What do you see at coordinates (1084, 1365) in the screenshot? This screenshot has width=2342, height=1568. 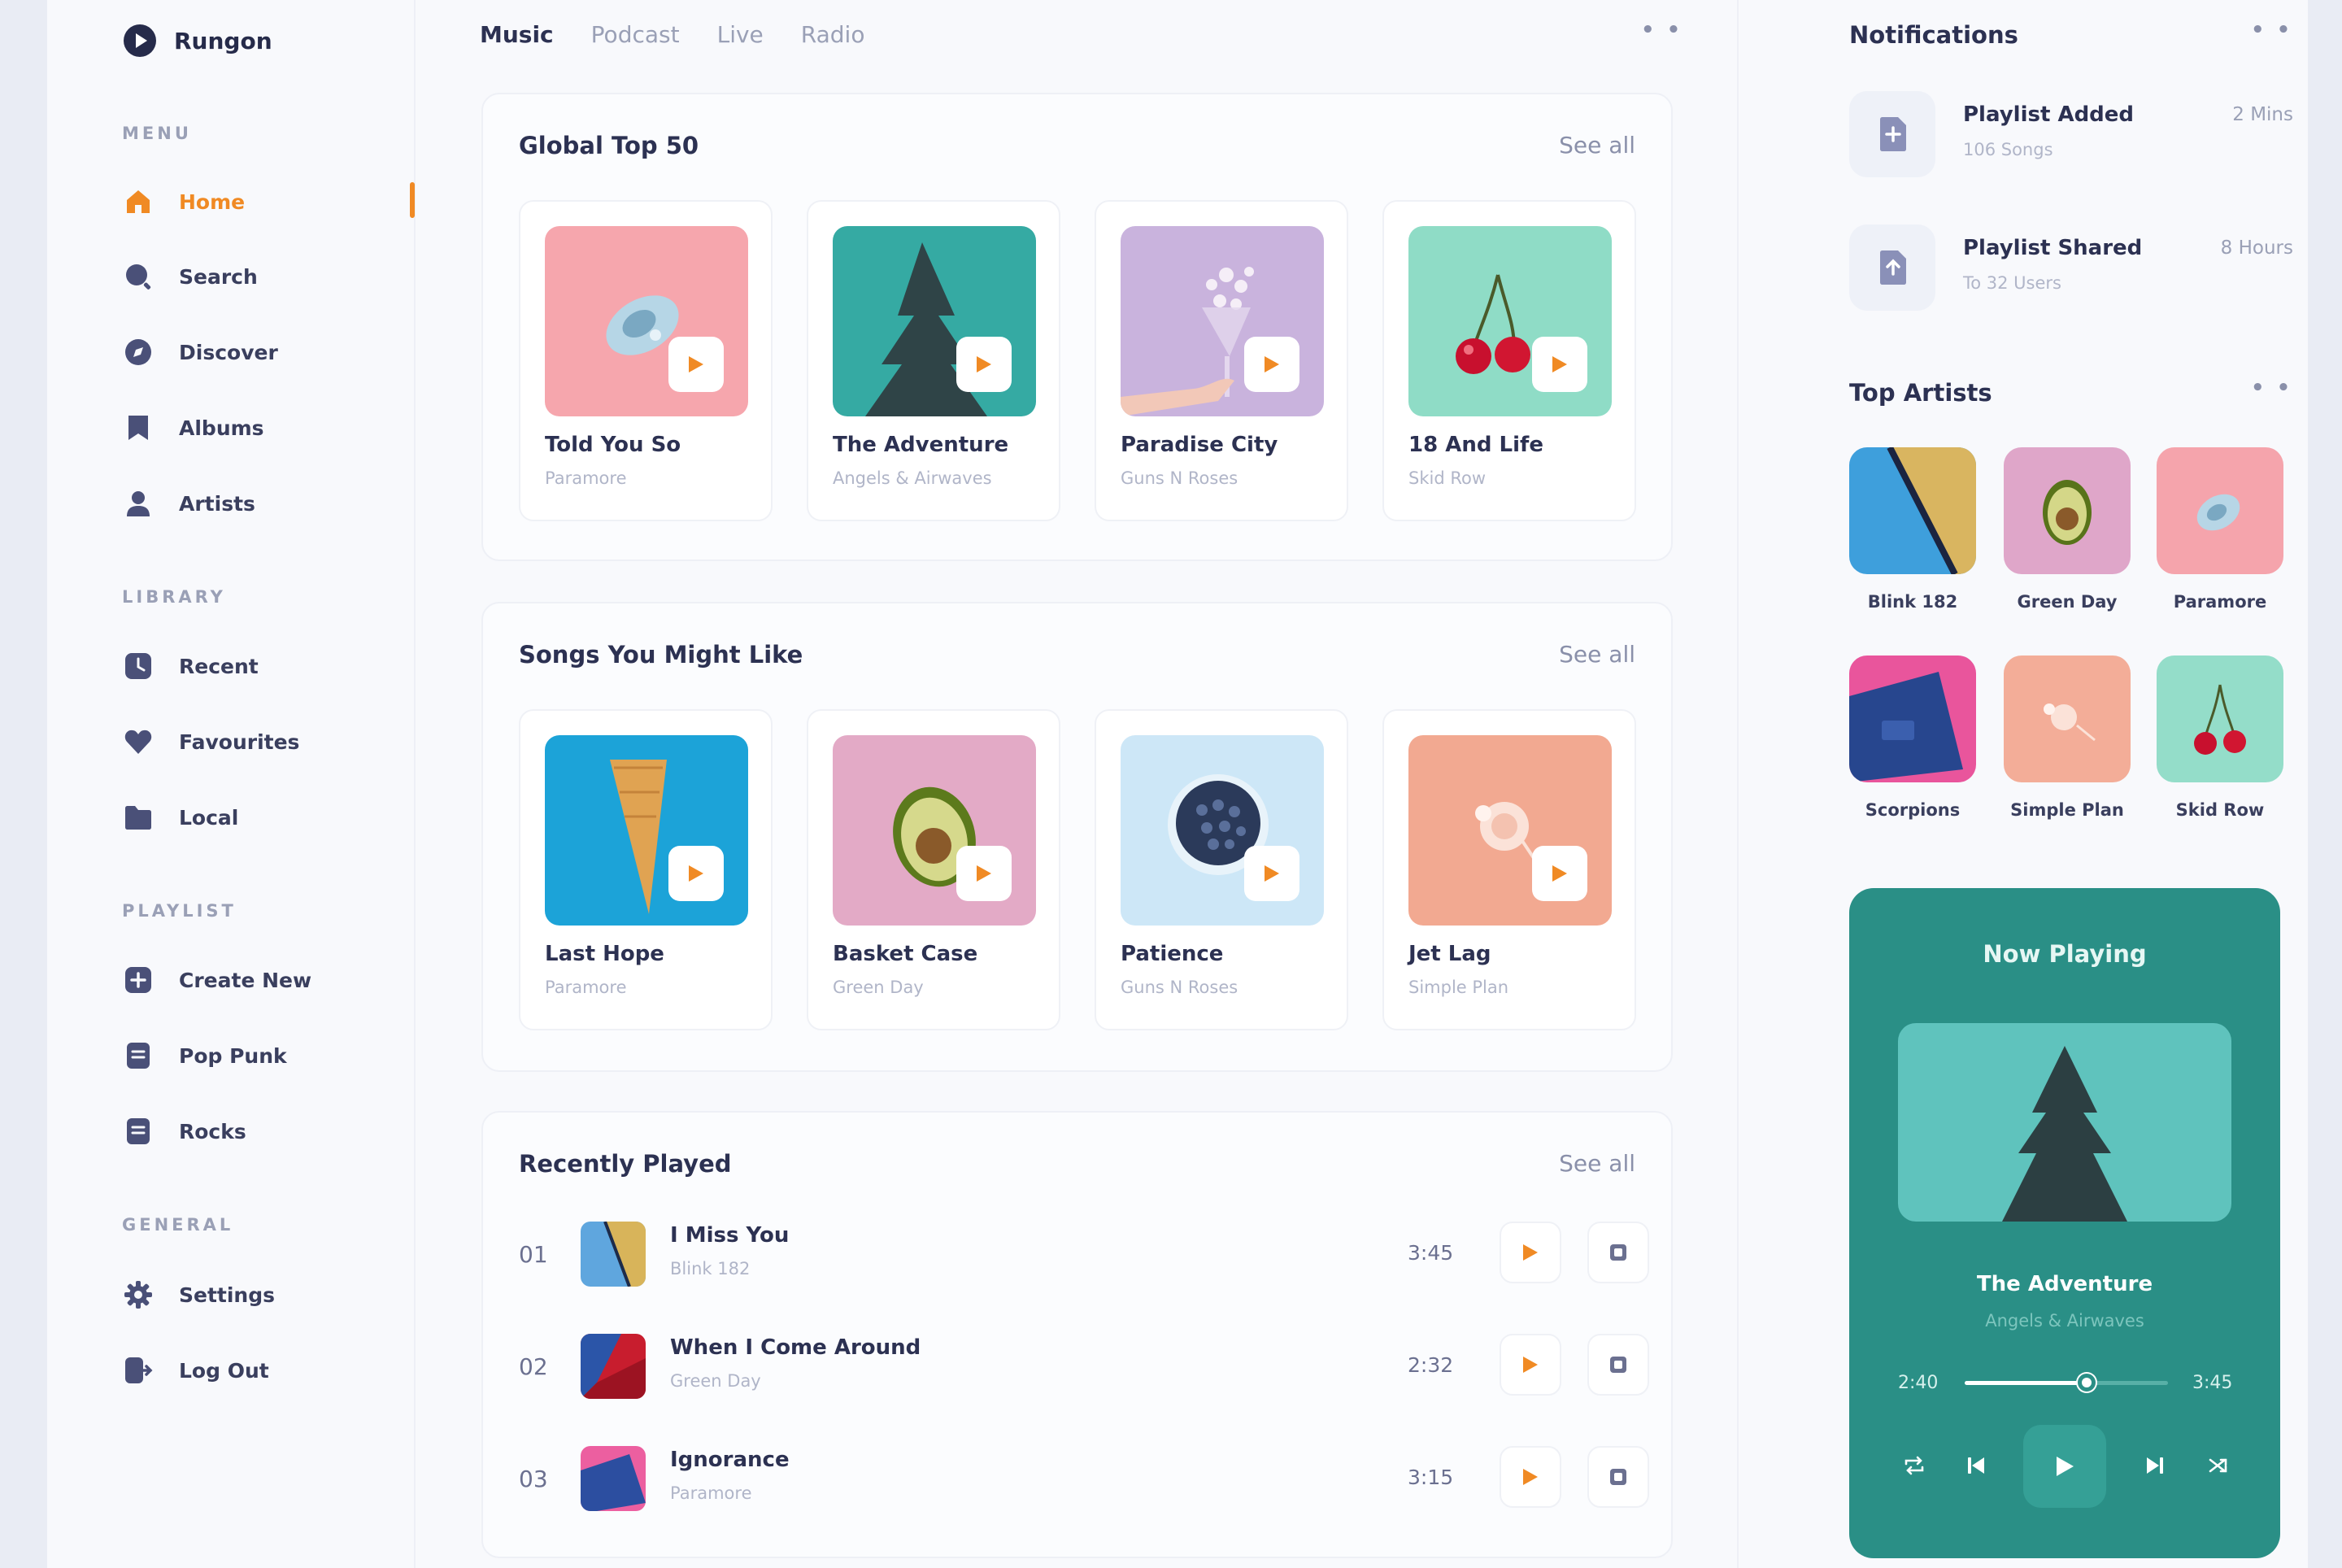 I see `table-row: 02 When I Come Around Green Day 2:32` at bounding box center [1084, 1365].